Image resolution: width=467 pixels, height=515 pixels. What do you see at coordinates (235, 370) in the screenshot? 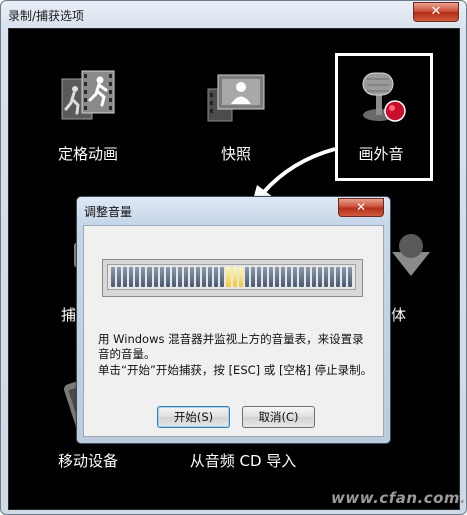
I see `hint-text: 单击“开始”开始捕获，按 [ESC] 或 [空格] 停止录制。` at bounding box center [235, 370].